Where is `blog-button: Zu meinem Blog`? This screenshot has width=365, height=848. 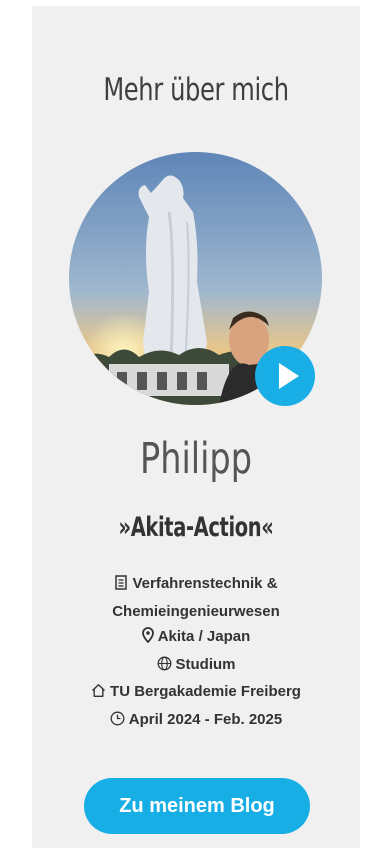 blog-button: Zu meinem Blog is located at coordinates (197, 806).